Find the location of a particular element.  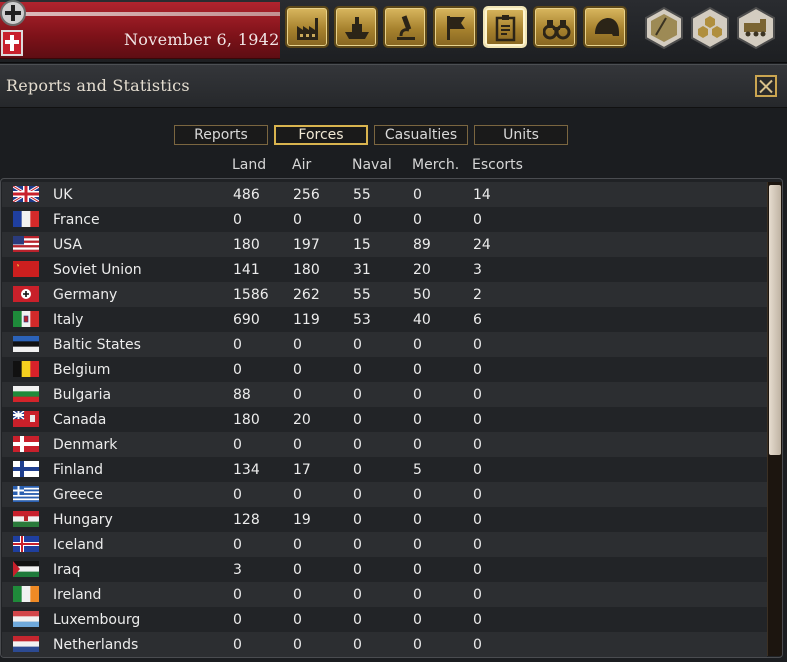

table-row: Greece 0 0 0 0 0 is located at coordinates (384, 494).